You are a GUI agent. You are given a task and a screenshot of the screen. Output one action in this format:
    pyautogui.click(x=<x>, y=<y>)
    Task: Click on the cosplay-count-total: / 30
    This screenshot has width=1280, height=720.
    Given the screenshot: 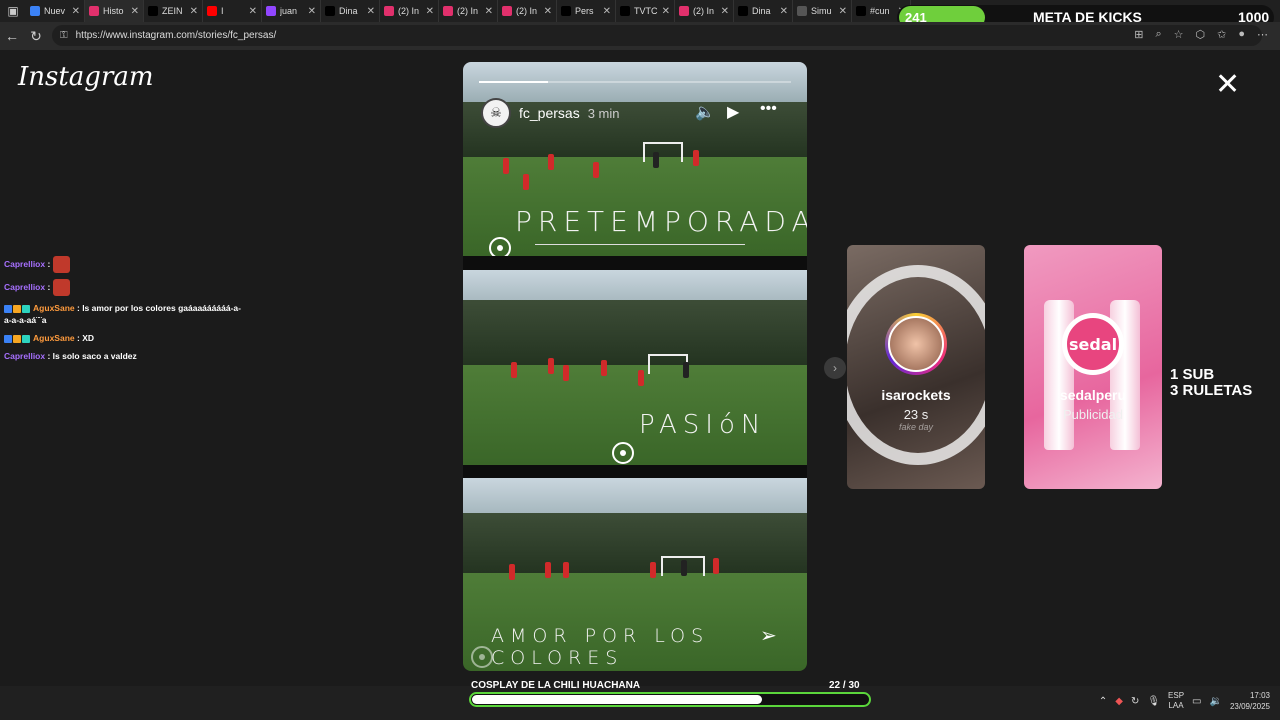 What is the action you would take?
    pyautogui.click(x=851, y=685)
    